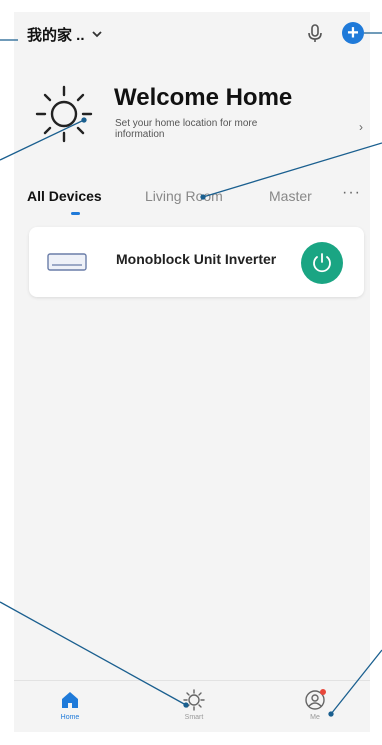 Image resolution: width=382 pixels, height=745 pixels. I want to click on chevron-down-icon, so click(96, 35).